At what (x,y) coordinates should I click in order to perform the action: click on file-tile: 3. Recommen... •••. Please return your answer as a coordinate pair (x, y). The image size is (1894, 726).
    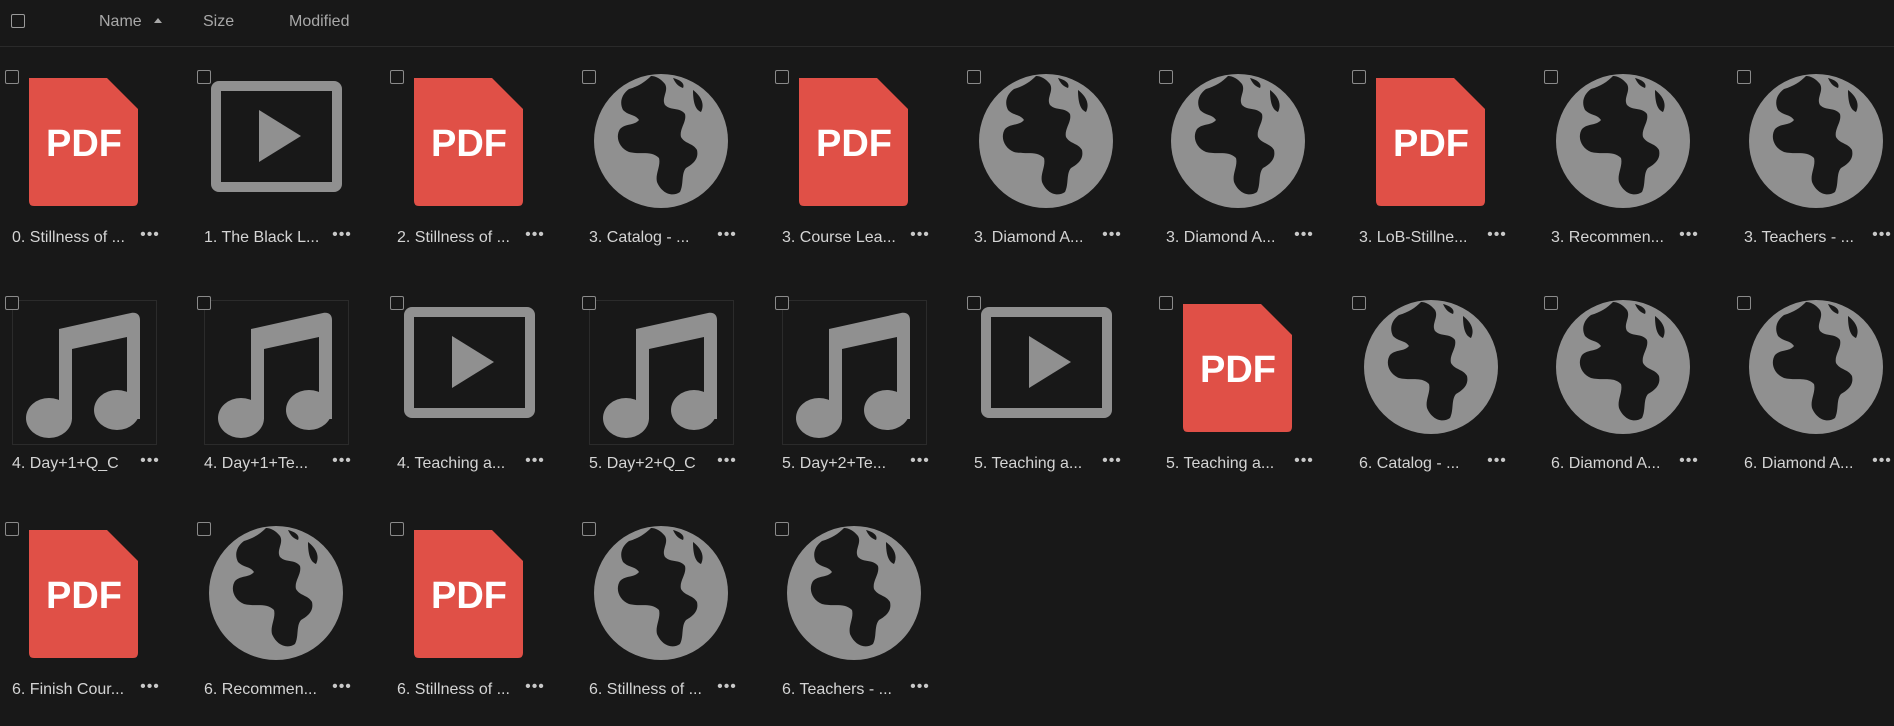
    Looking at the image, I should click on (1635, 161).